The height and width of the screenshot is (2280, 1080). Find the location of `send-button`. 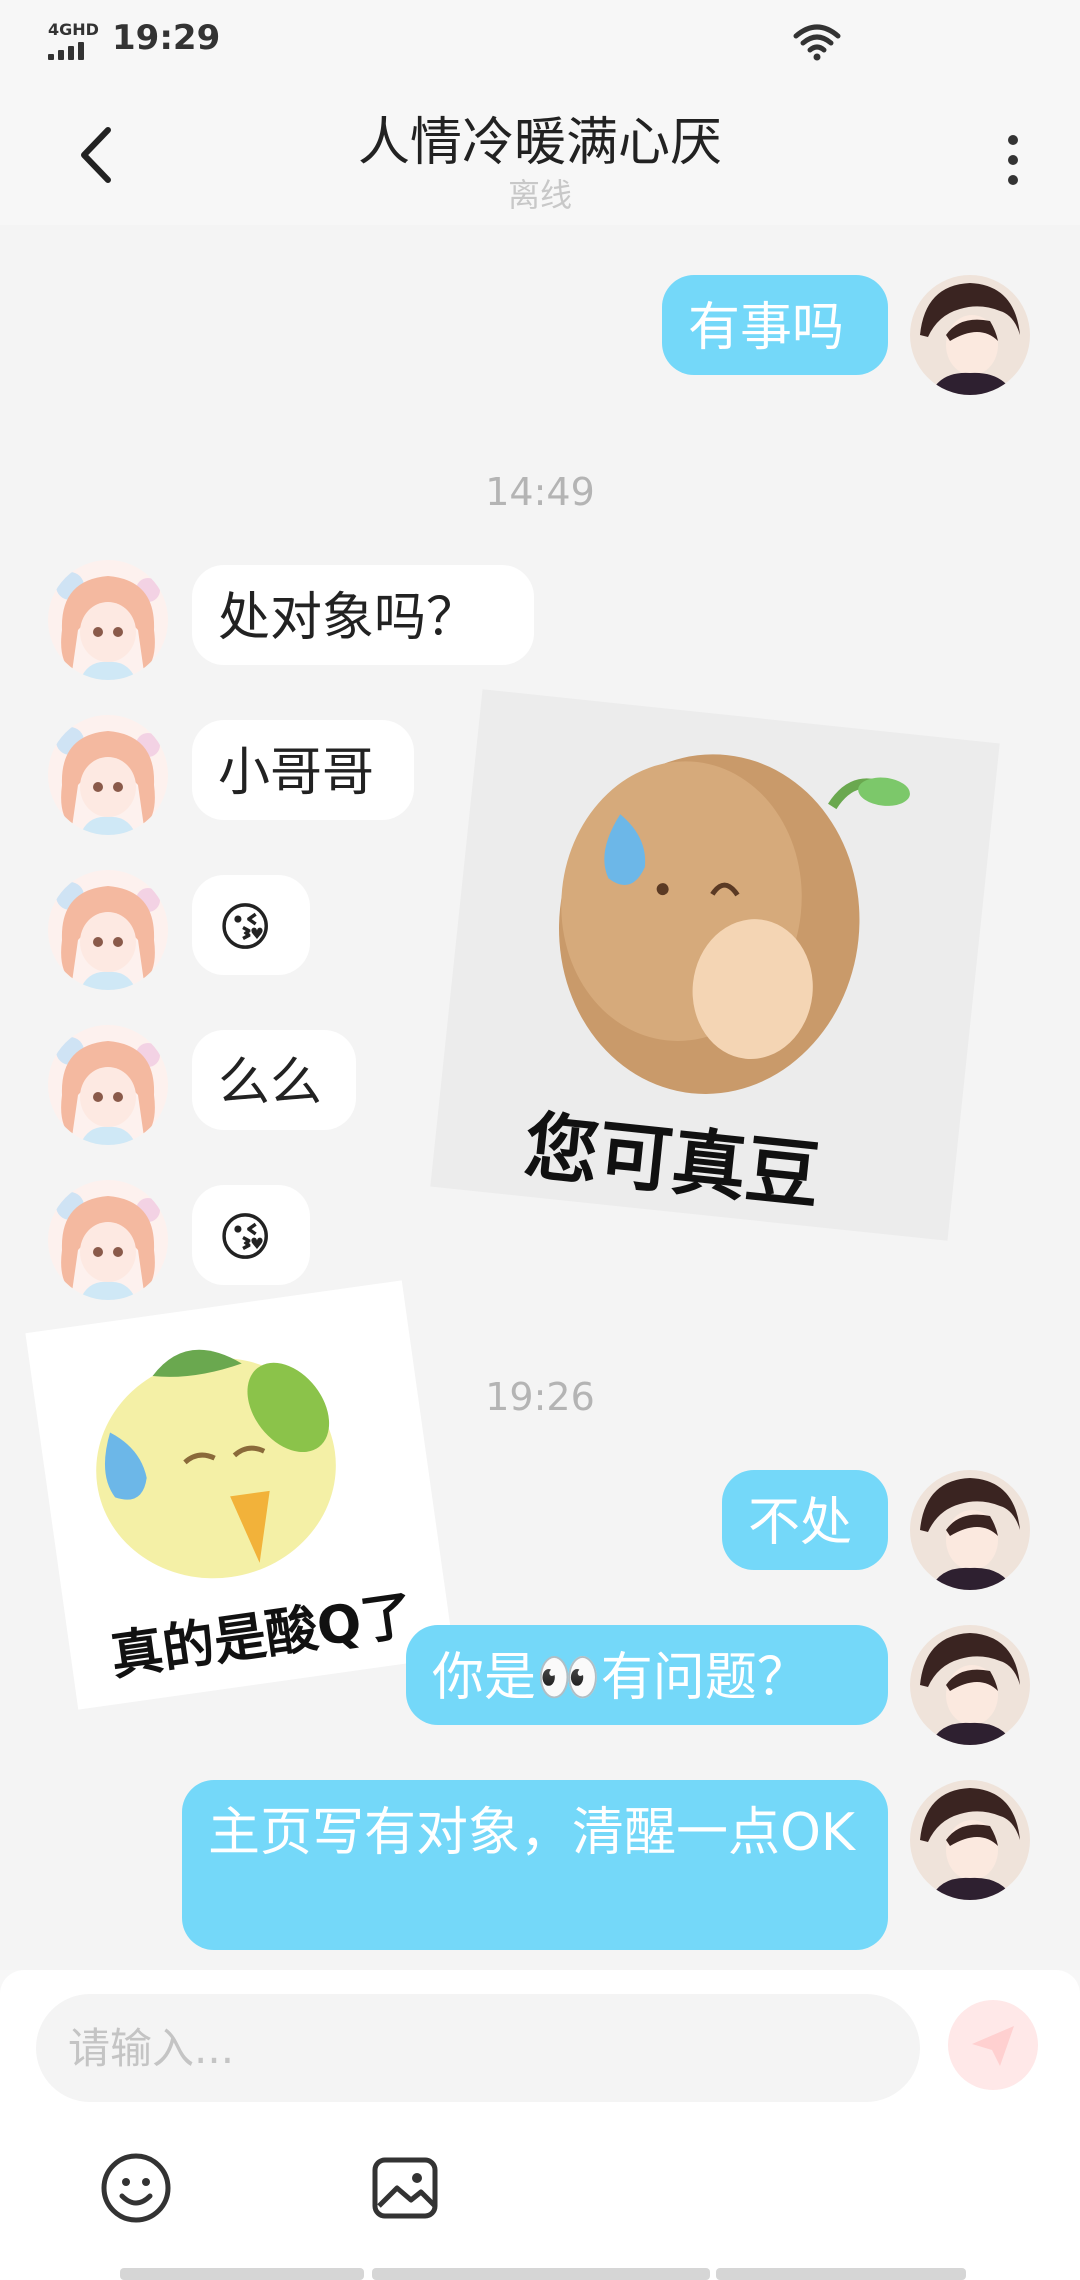

send-button is located at coordinates (993, 2045).